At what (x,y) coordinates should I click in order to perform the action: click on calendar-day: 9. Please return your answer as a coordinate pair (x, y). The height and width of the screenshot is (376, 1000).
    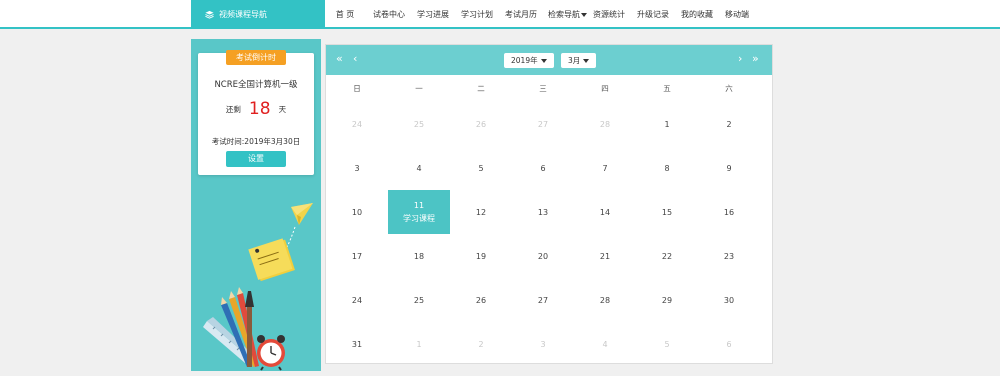
    Looking at the image, I should click on (729, 168).